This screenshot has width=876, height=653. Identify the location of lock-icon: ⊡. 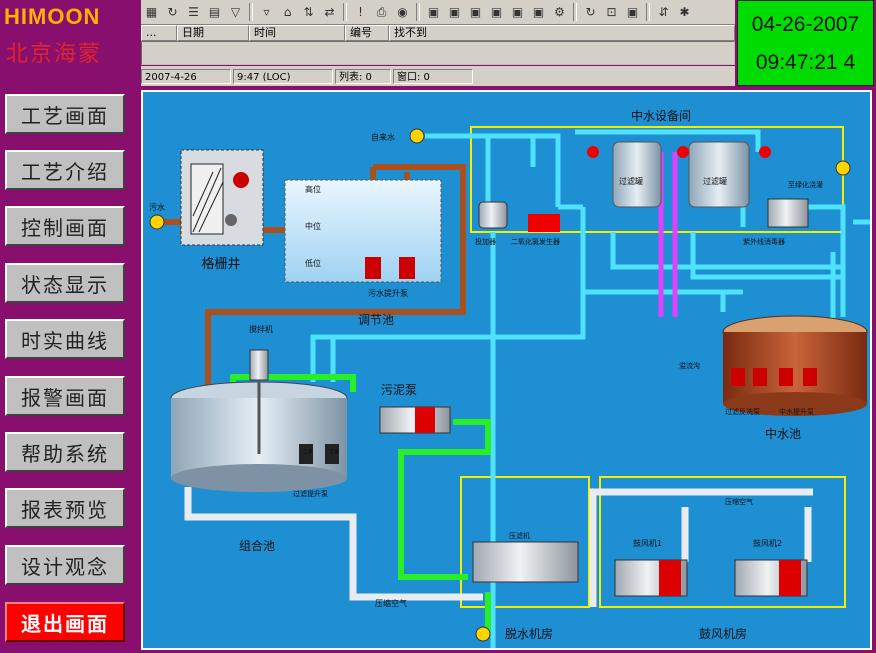
(611, 12).